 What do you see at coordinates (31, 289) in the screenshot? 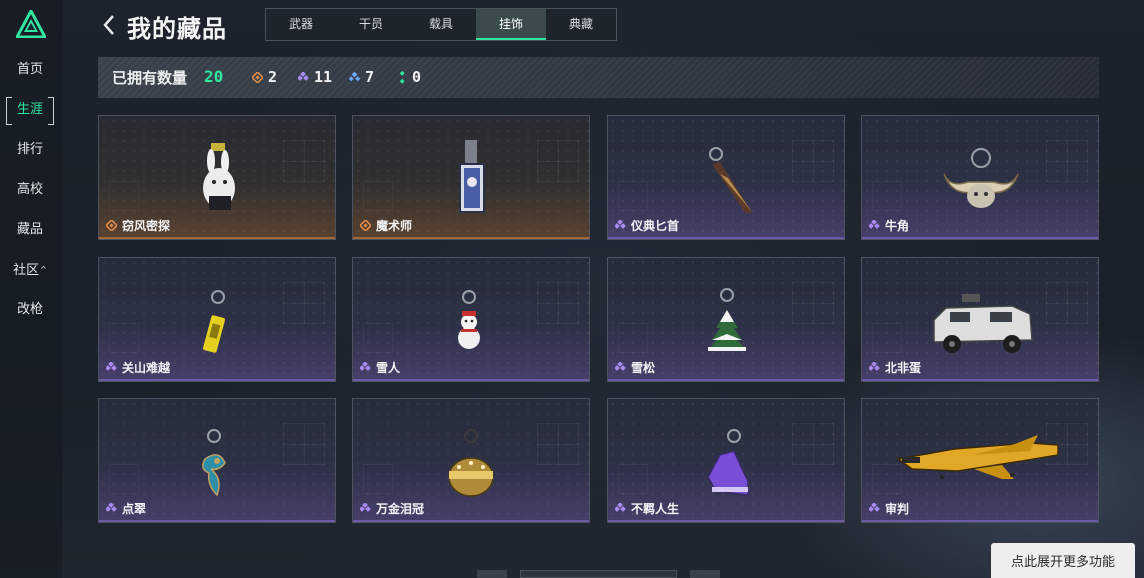
I see `sidebar: 首页 生涯 排行 高校 藏品 社区^ 改枪` at bounding box center [31, 289].